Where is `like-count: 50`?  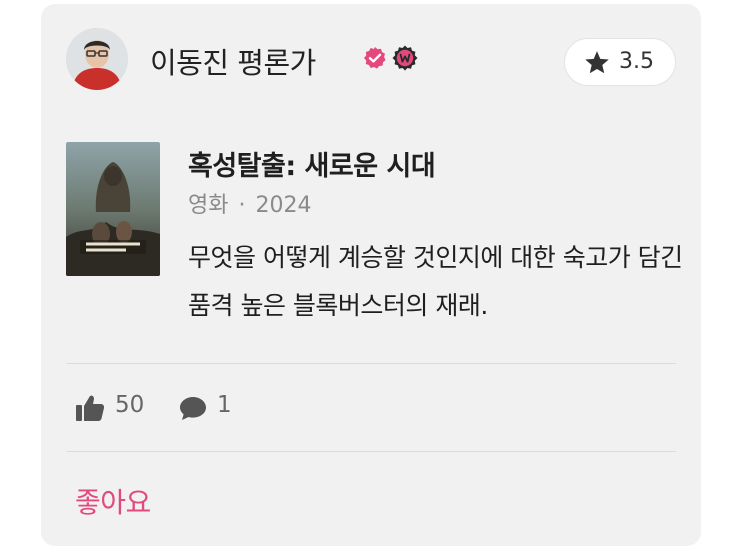
like-count: 50 is located at coordinates (130, 405).